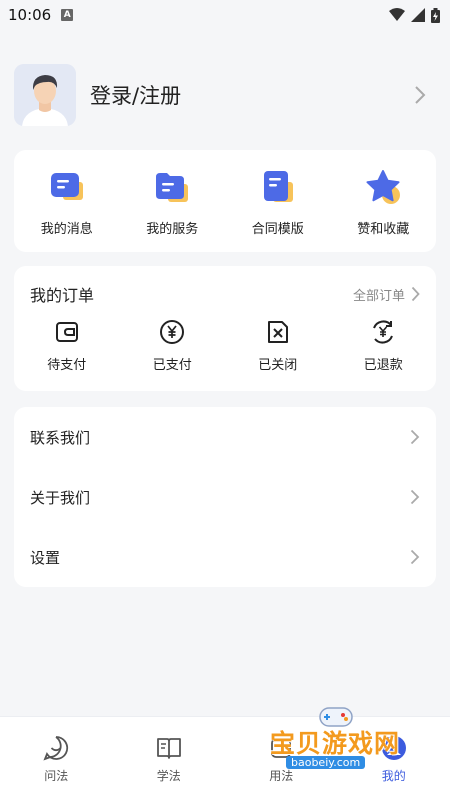 Image resolution: width=450 pixels, height=800 pixels. I want to click on star-icon, so click(383, 187).